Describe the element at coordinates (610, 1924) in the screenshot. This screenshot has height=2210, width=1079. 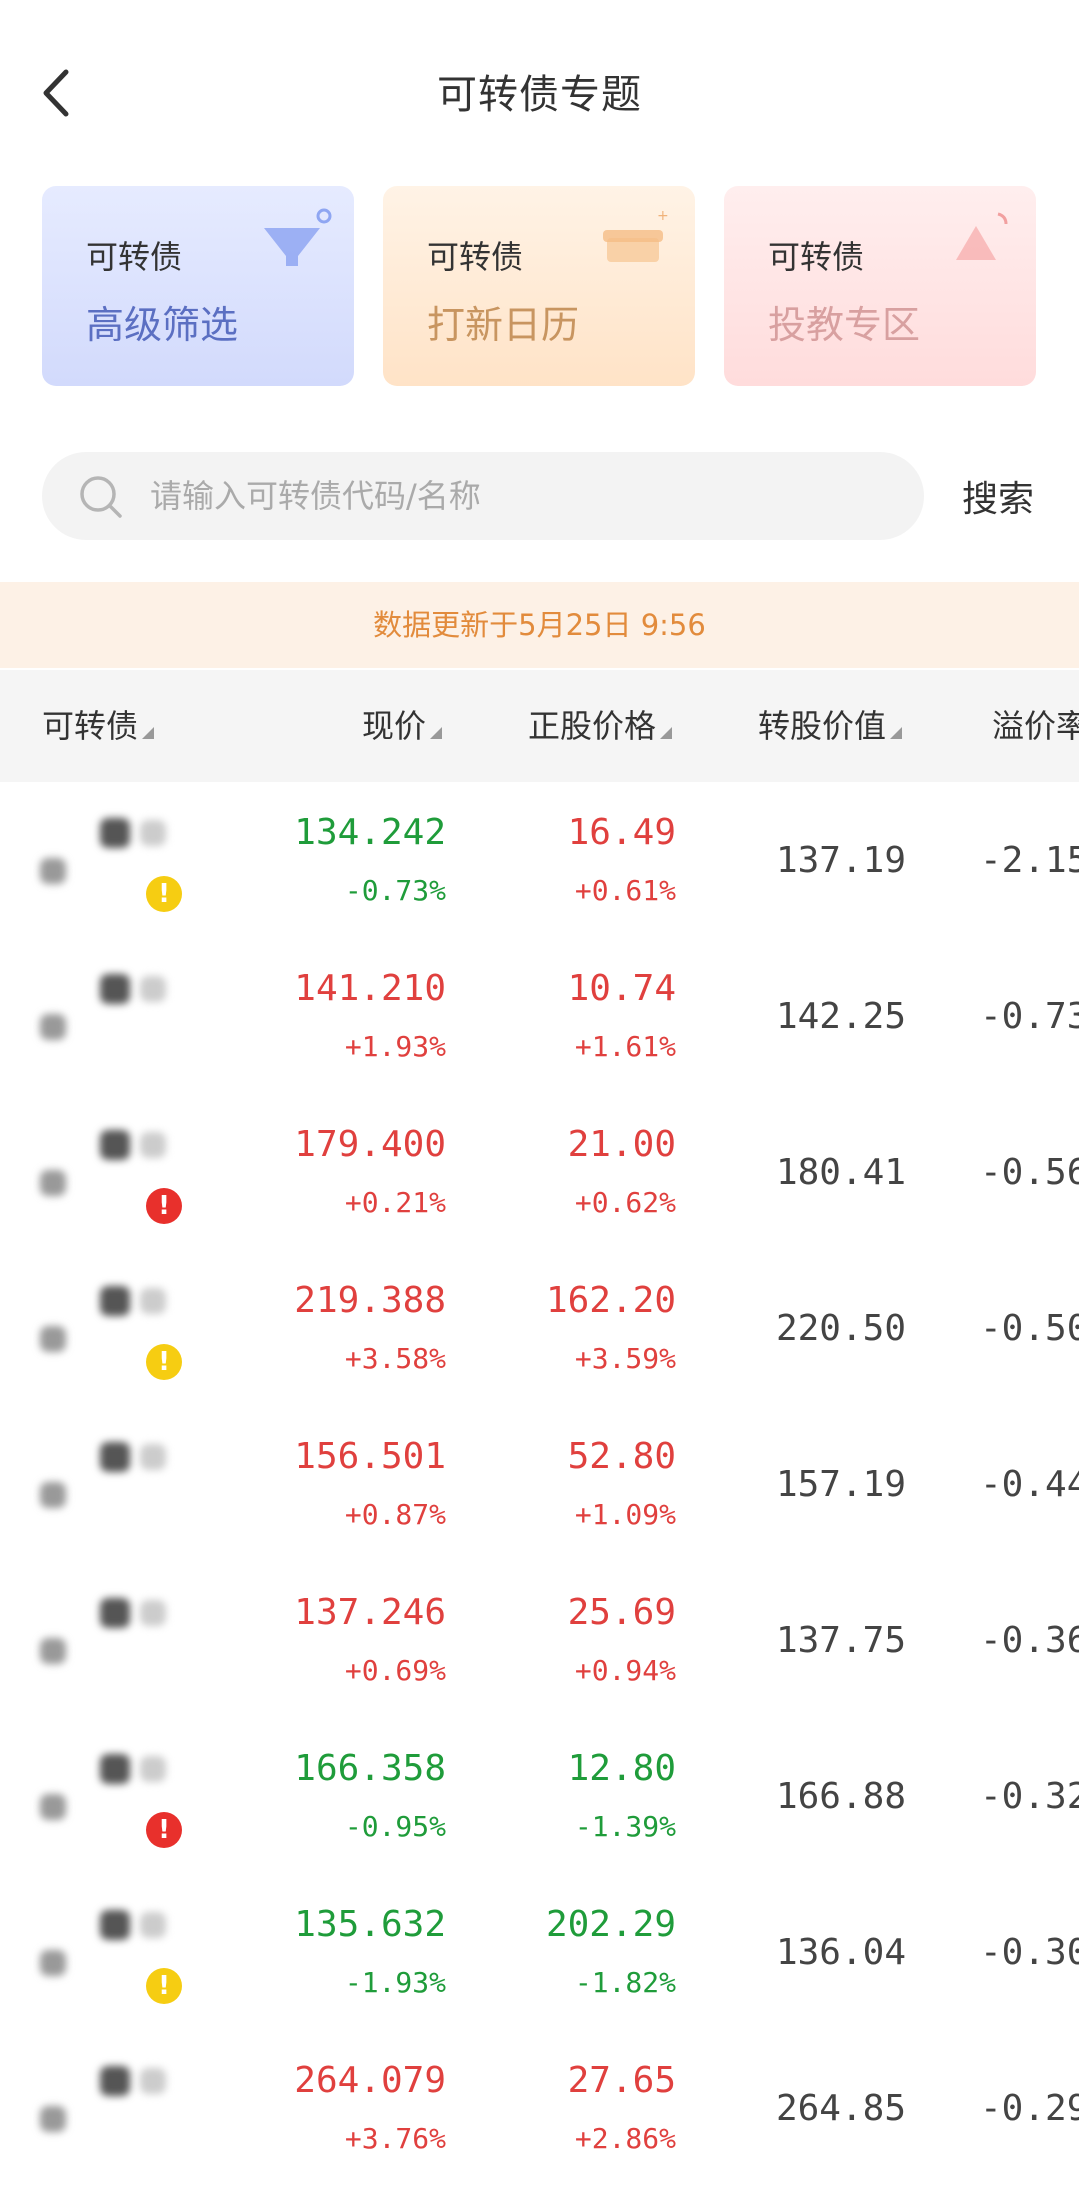
I see `stock-price-value: 202.29` at that location.